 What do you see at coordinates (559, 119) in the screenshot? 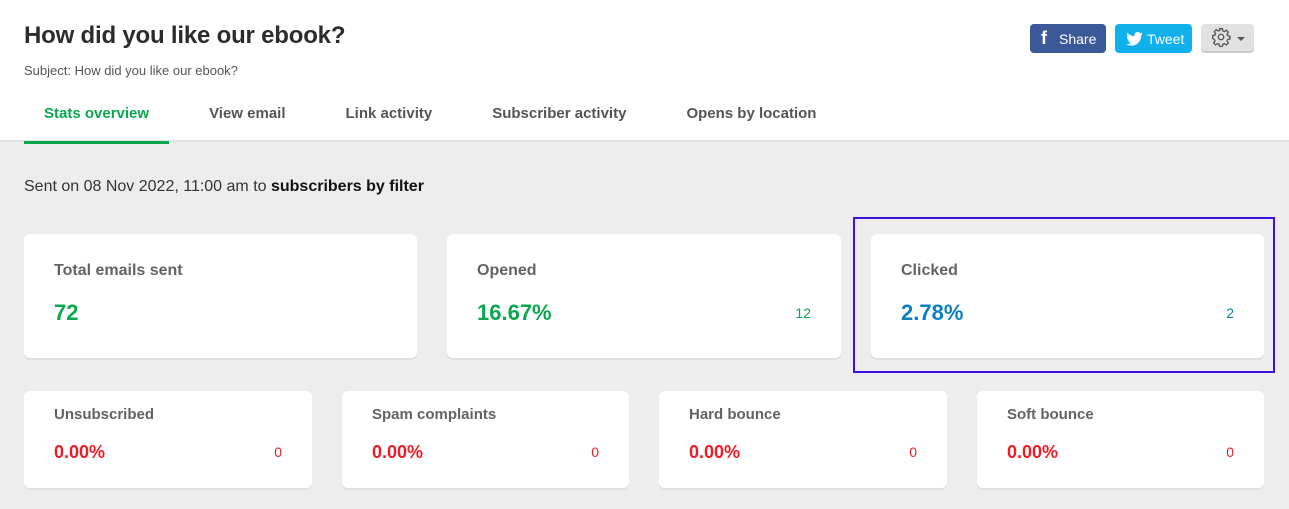
I see `tab-subscriber-activity: Subscriber activity` at bounding box center [559, 119].